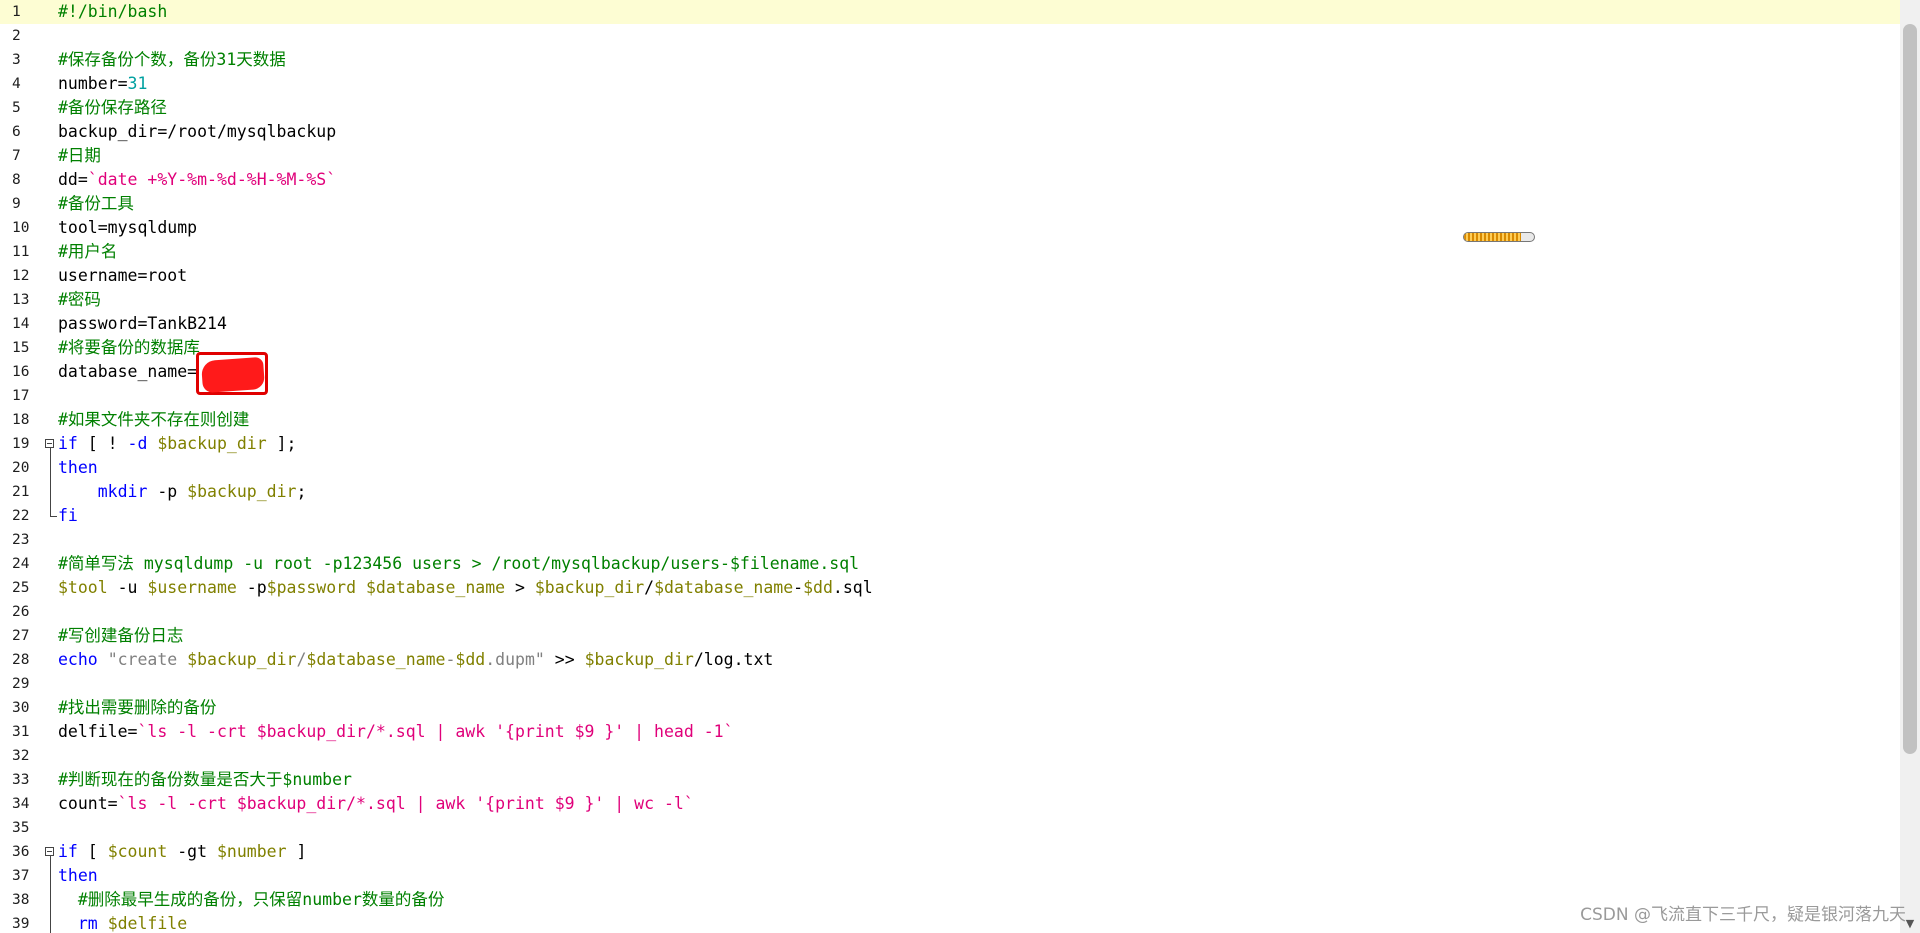  What do you see at coordinates (296, 851) in the screenshot?
I see `code-token: ]` at bounding box center [296, 851].